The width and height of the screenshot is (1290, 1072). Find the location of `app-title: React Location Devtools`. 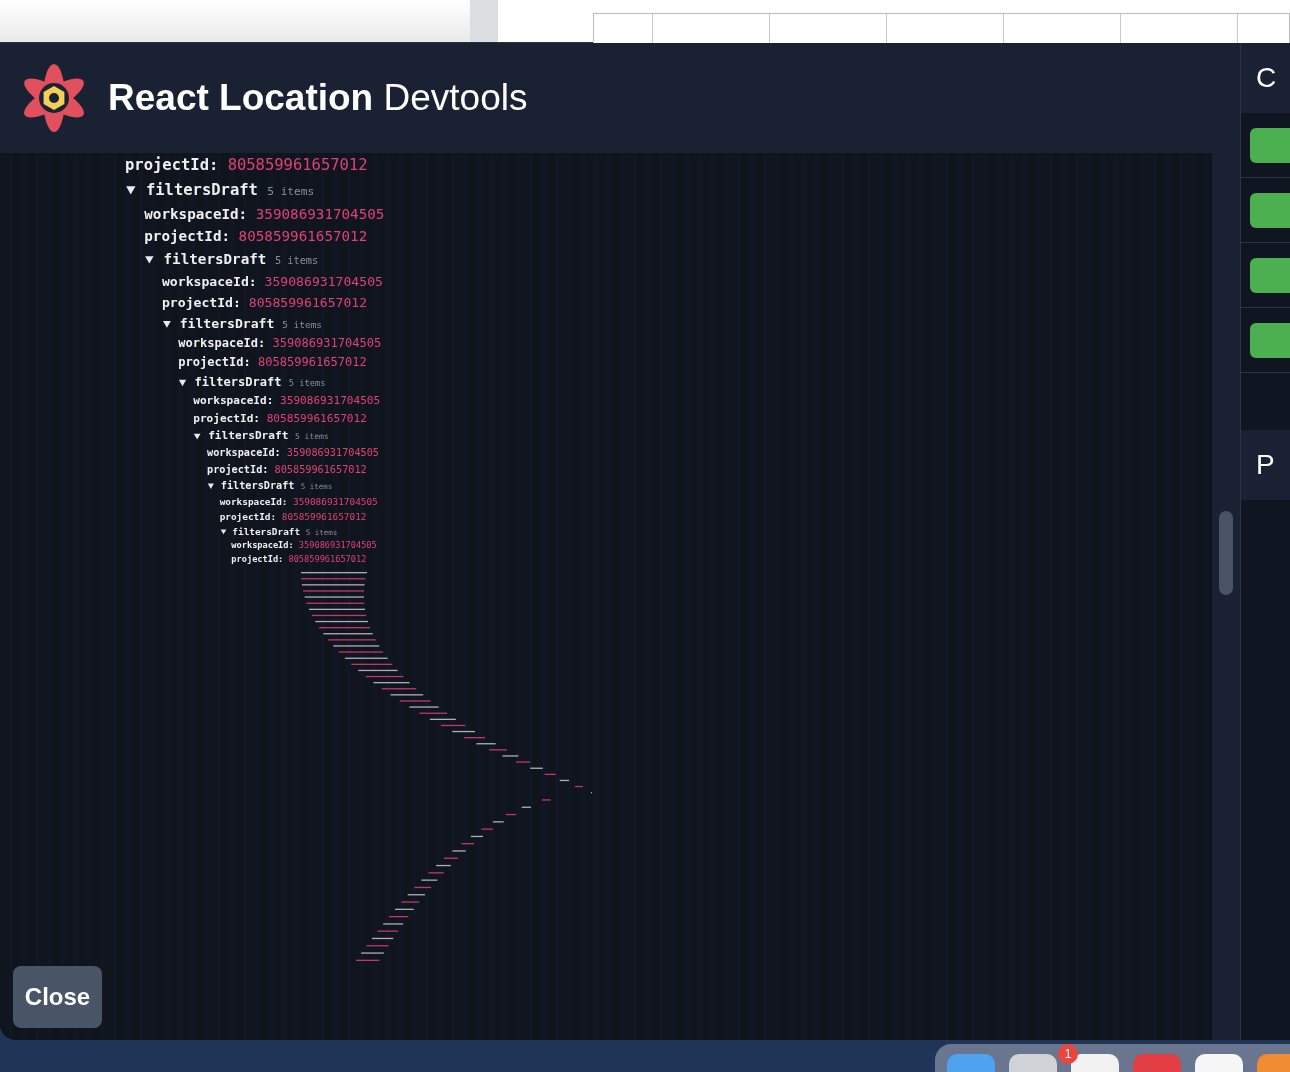

app-title: React Location Devtools is located at coordinates (318, 98).